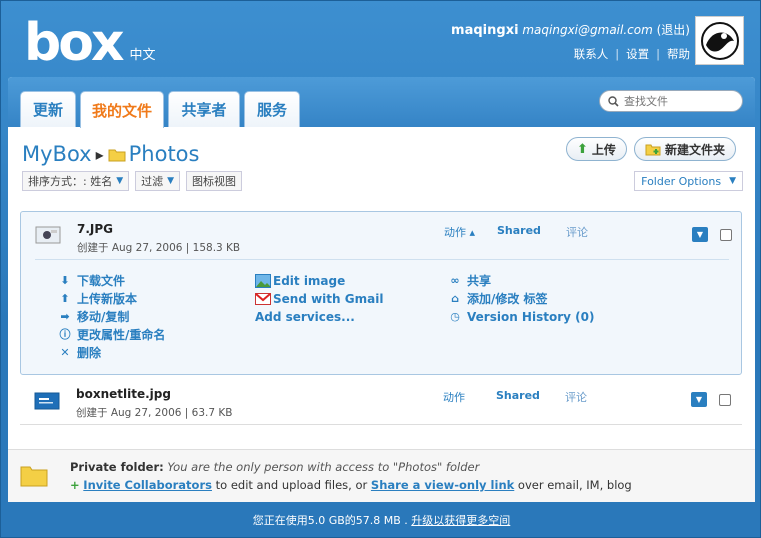 The height and width of the screenshot is (538, 761). Describe the element at coordinates (70, 181) in the screenshot. I see `sort-label: 排序方式：: 姓名` at that location.